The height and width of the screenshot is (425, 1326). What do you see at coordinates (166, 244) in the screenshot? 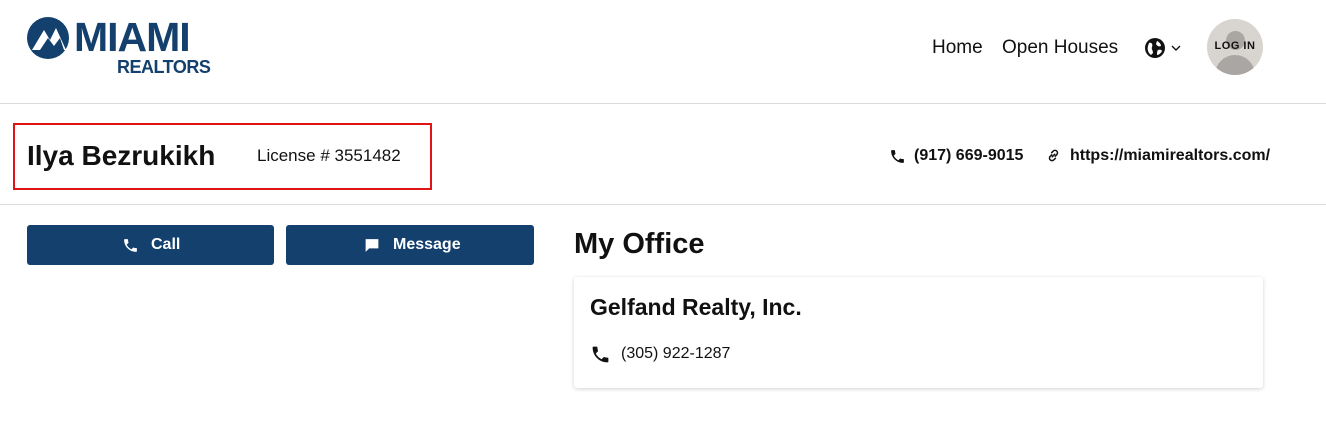
I see `call-button-label: Call` at bounding box center [166, 244].